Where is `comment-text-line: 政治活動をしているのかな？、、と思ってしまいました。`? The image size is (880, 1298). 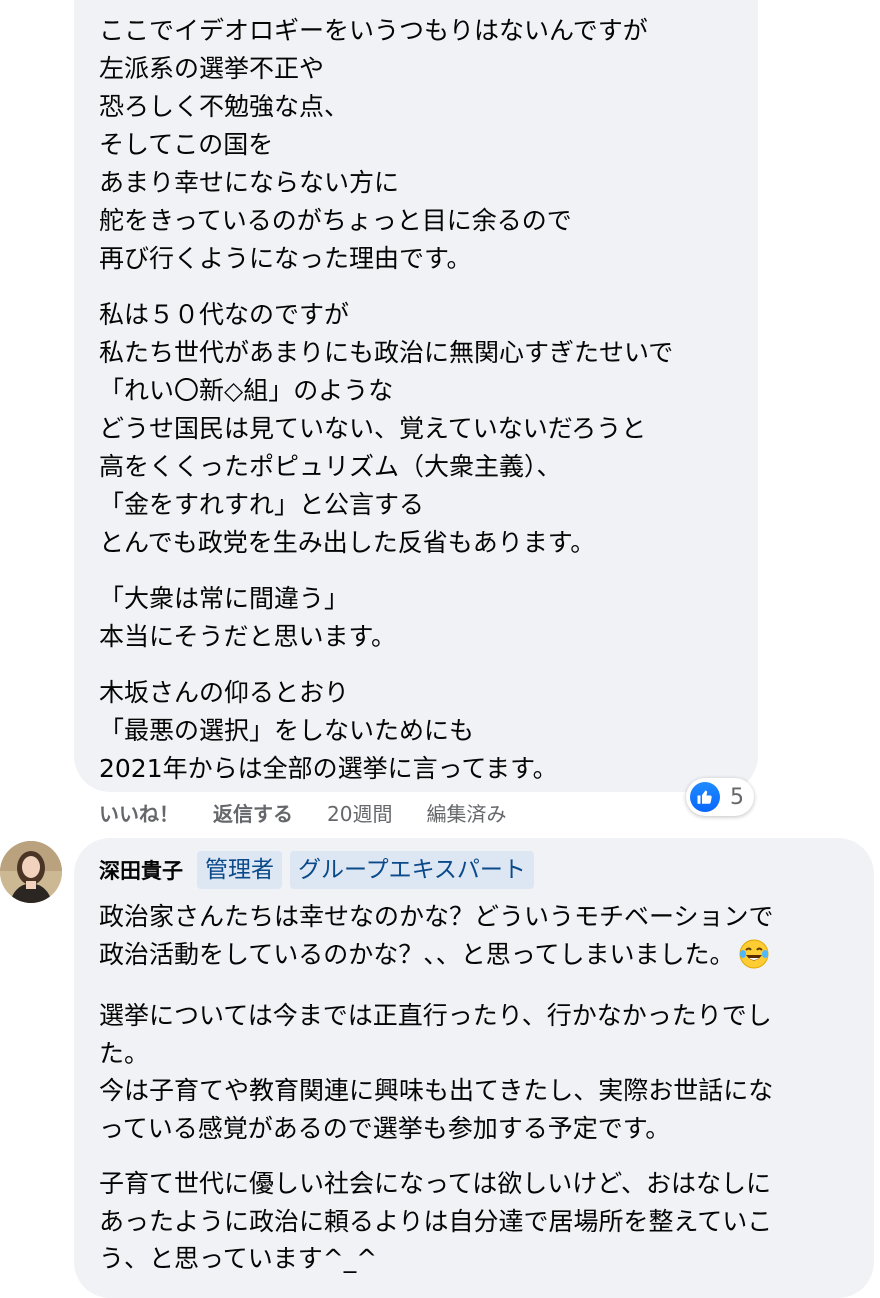 comment-text-line: 政治活動をしているのかな？、、と思ってしまいました。 is located at coordinates (473, 958).